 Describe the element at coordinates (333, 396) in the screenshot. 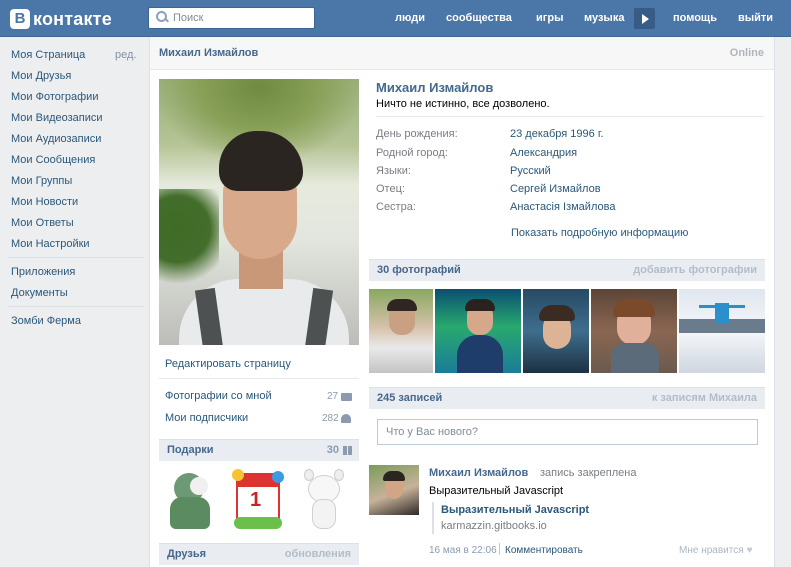

I see `photos-with-me-count: 27` at that location.